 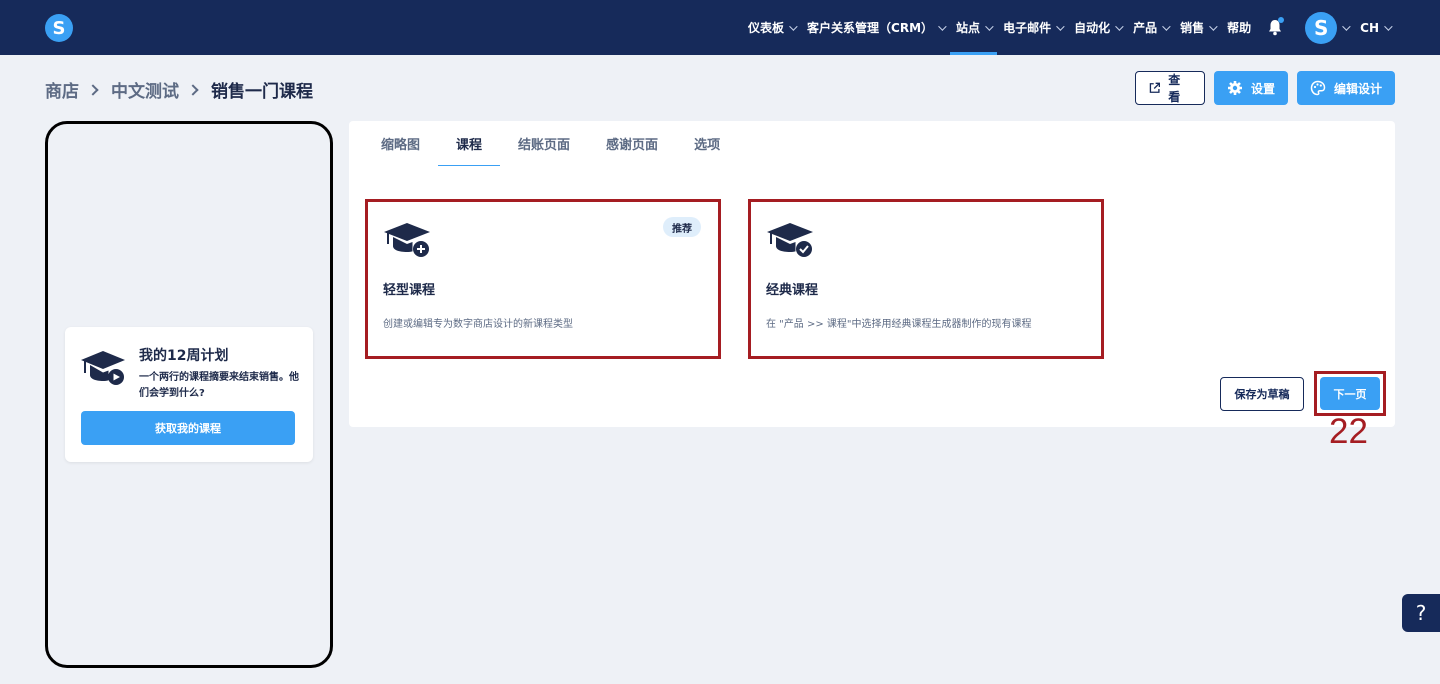 I want to click on tab-bar: 缩略图 课程 结账页面 感谢页面 选项, so click(x=550, y=143).